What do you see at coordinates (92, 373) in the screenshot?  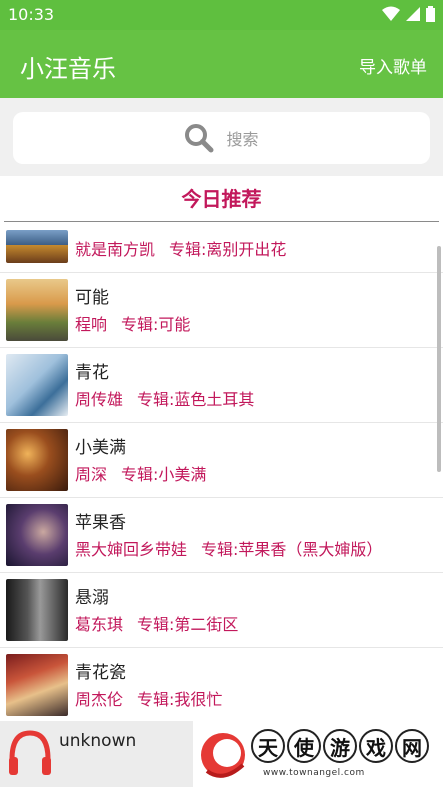 I see `song-title: 青花` at bounding box center [92, 373].